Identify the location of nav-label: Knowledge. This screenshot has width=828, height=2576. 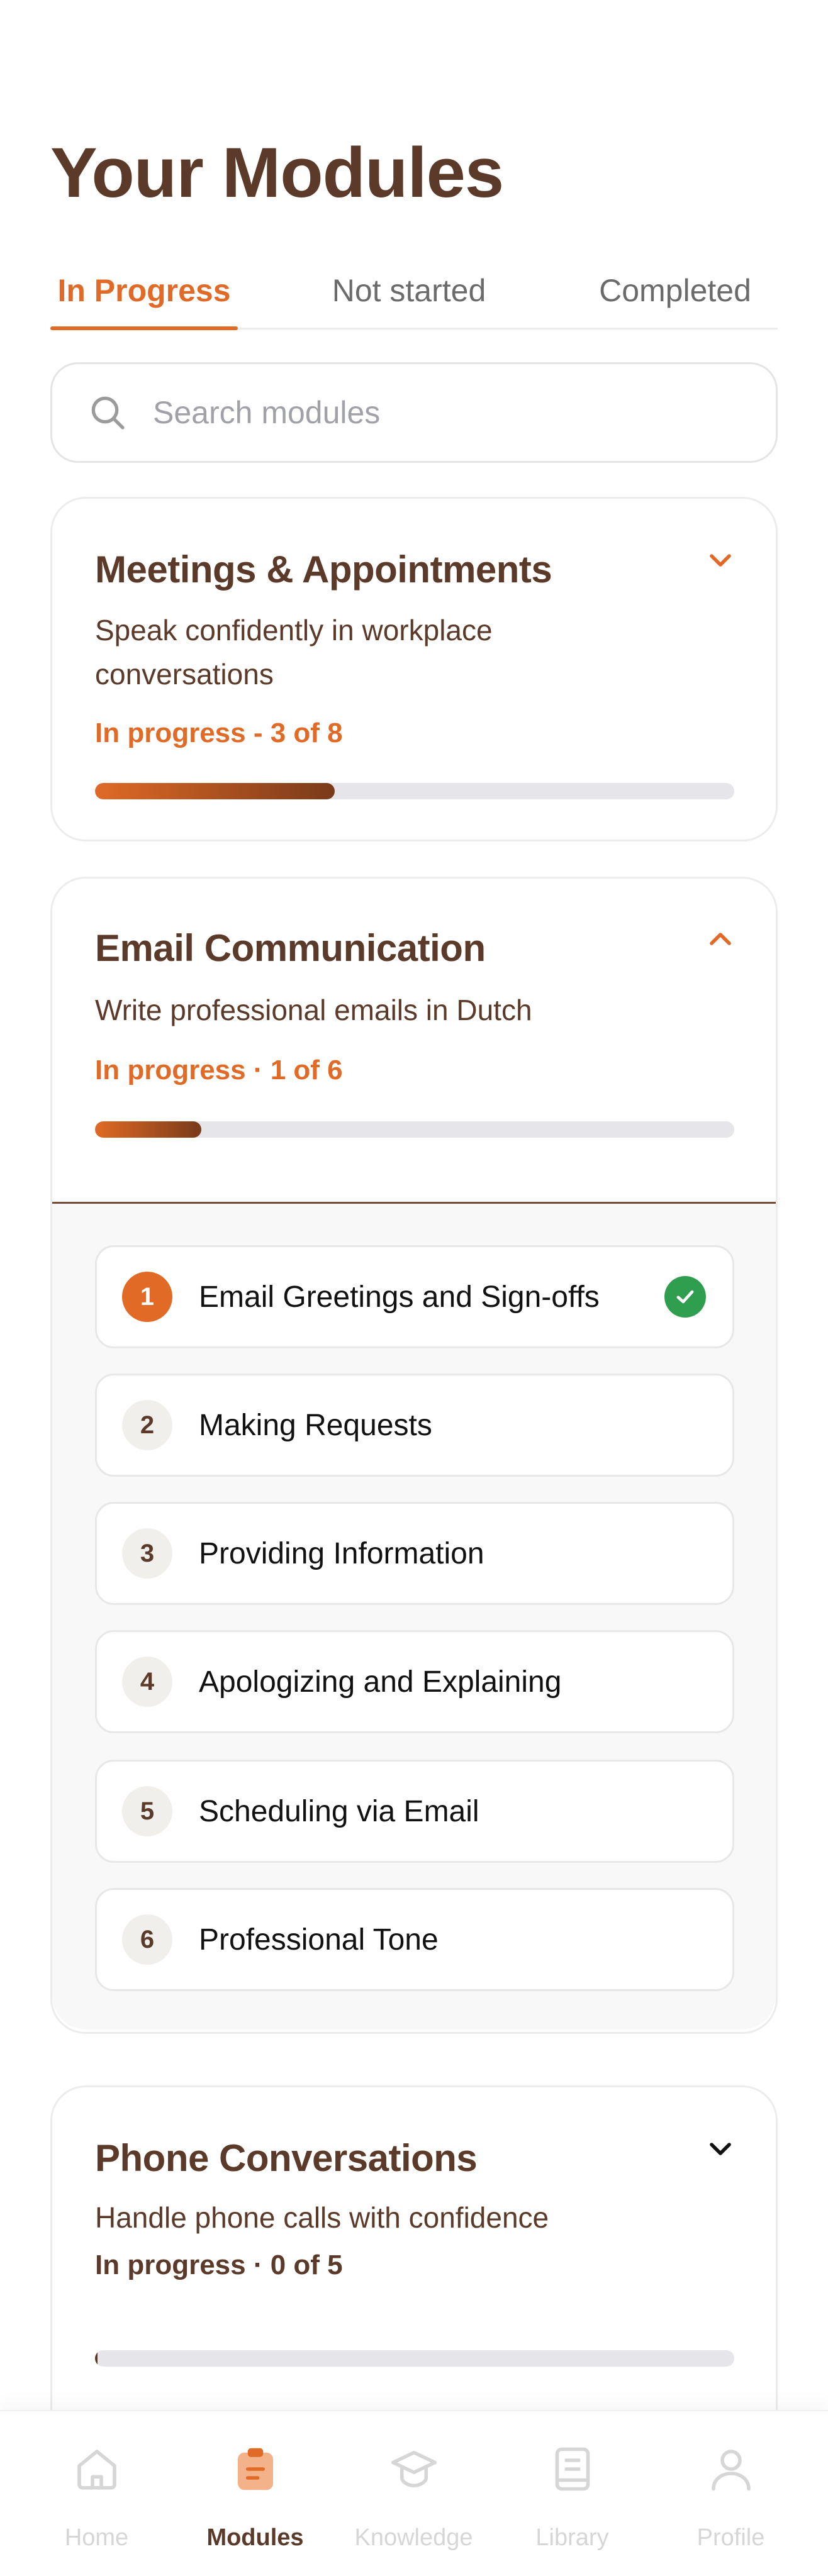
(413, 2537).